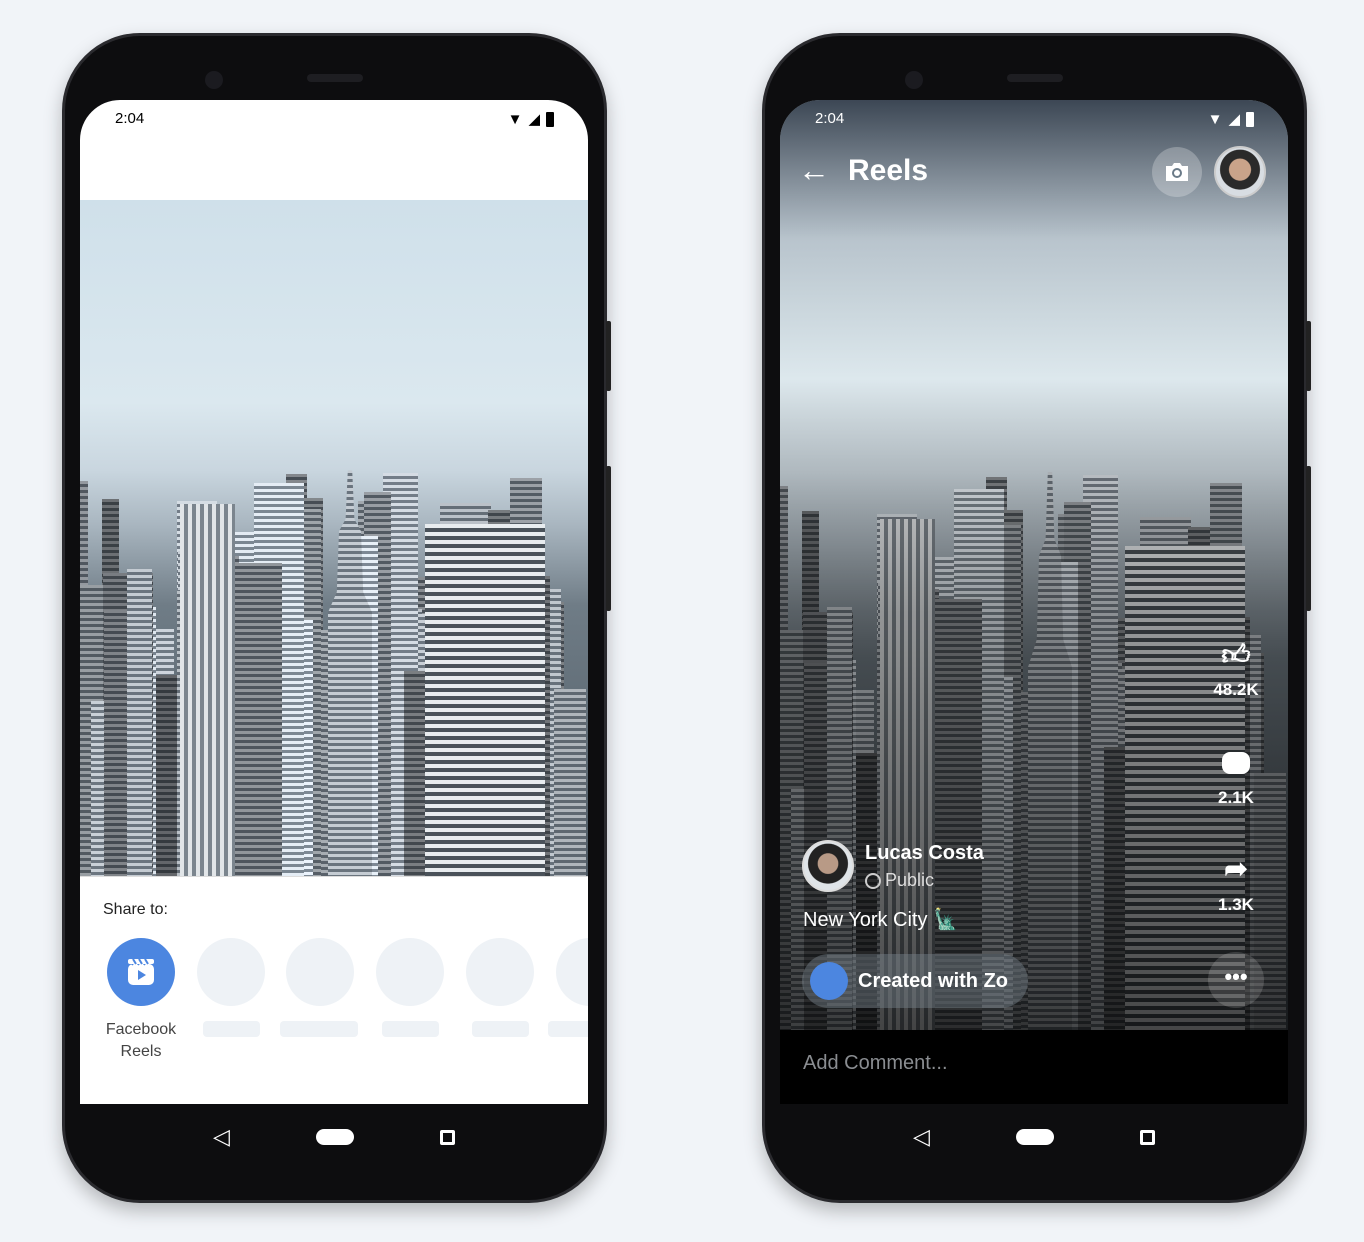  I want to click on share-panel: Share to: Facebook Reels, so click(334, 990).